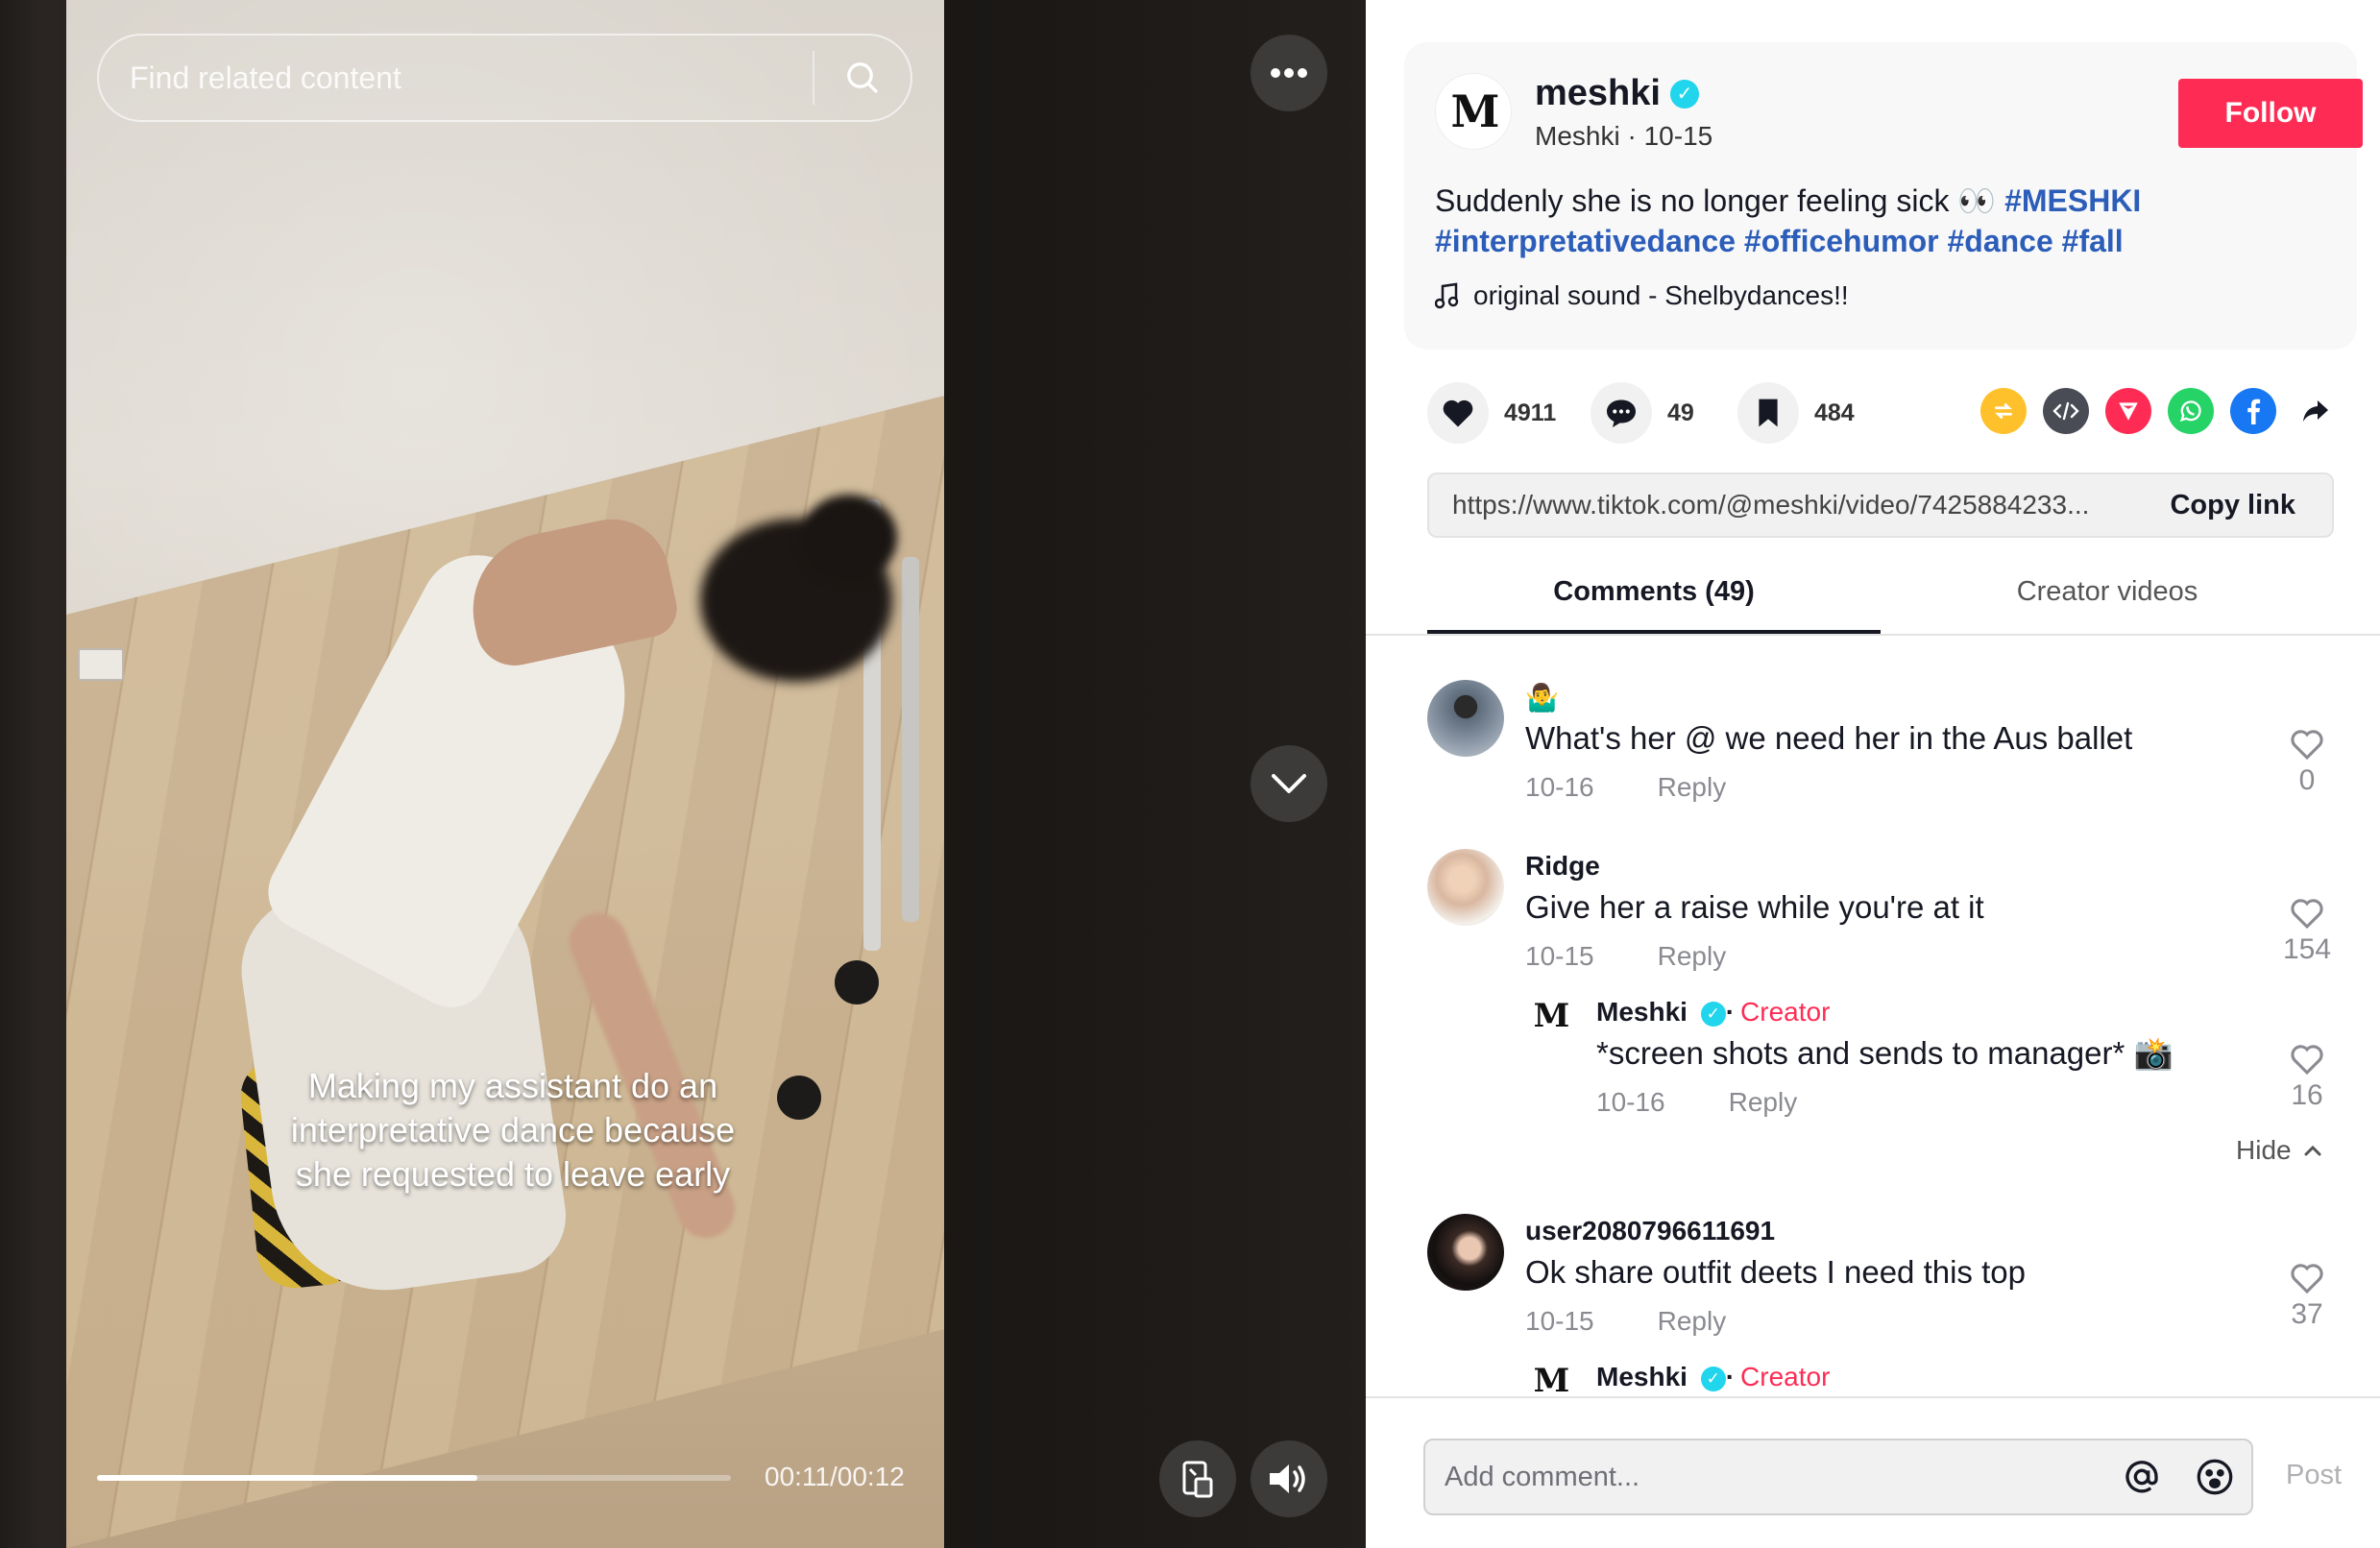 Image resolution: width=2380 pixels, height=1548 pixels. Describe the element at coordinates (414, 1478) in the screenshot. I see `video-progress-bar` at that location.